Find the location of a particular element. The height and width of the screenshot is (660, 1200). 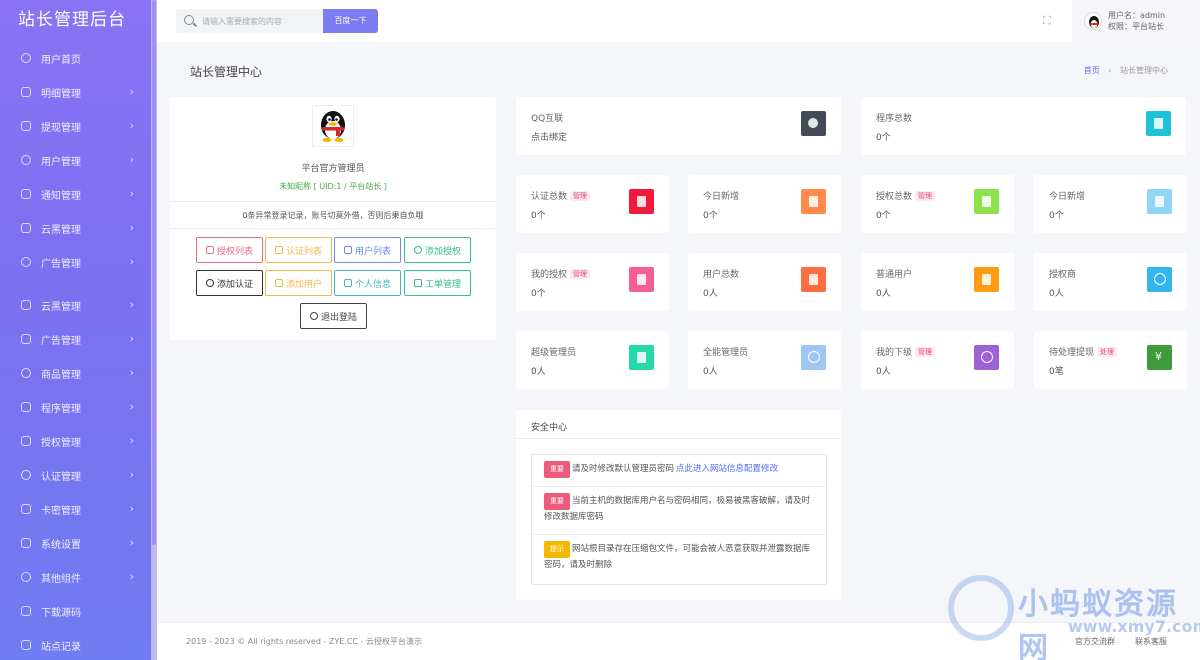

stat-card: 超级管理员 0人 is located at coordinates (592, 360).